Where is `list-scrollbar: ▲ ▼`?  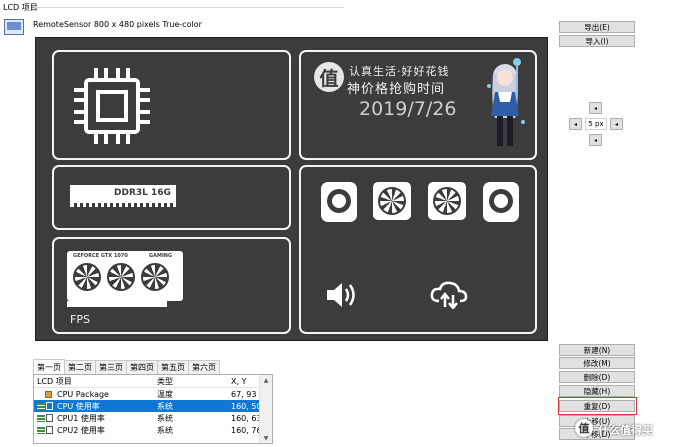
list-scrollbar: ▲ ▼ is located at coordinates (265, 409).